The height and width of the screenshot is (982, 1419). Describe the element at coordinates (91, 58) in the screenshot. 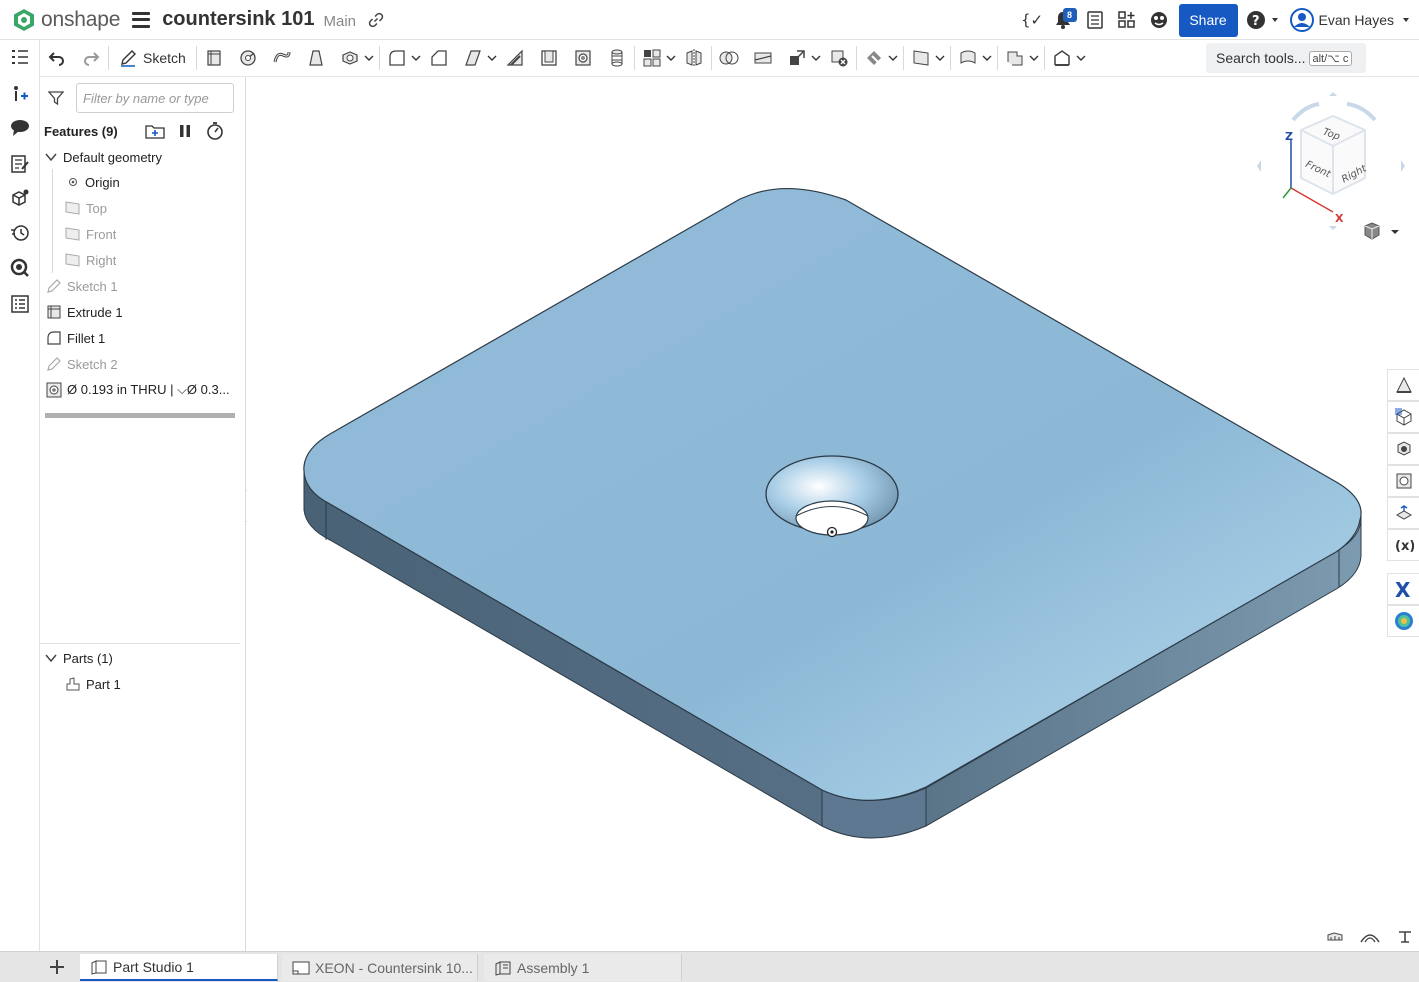

I see `redo-icon` at that location.